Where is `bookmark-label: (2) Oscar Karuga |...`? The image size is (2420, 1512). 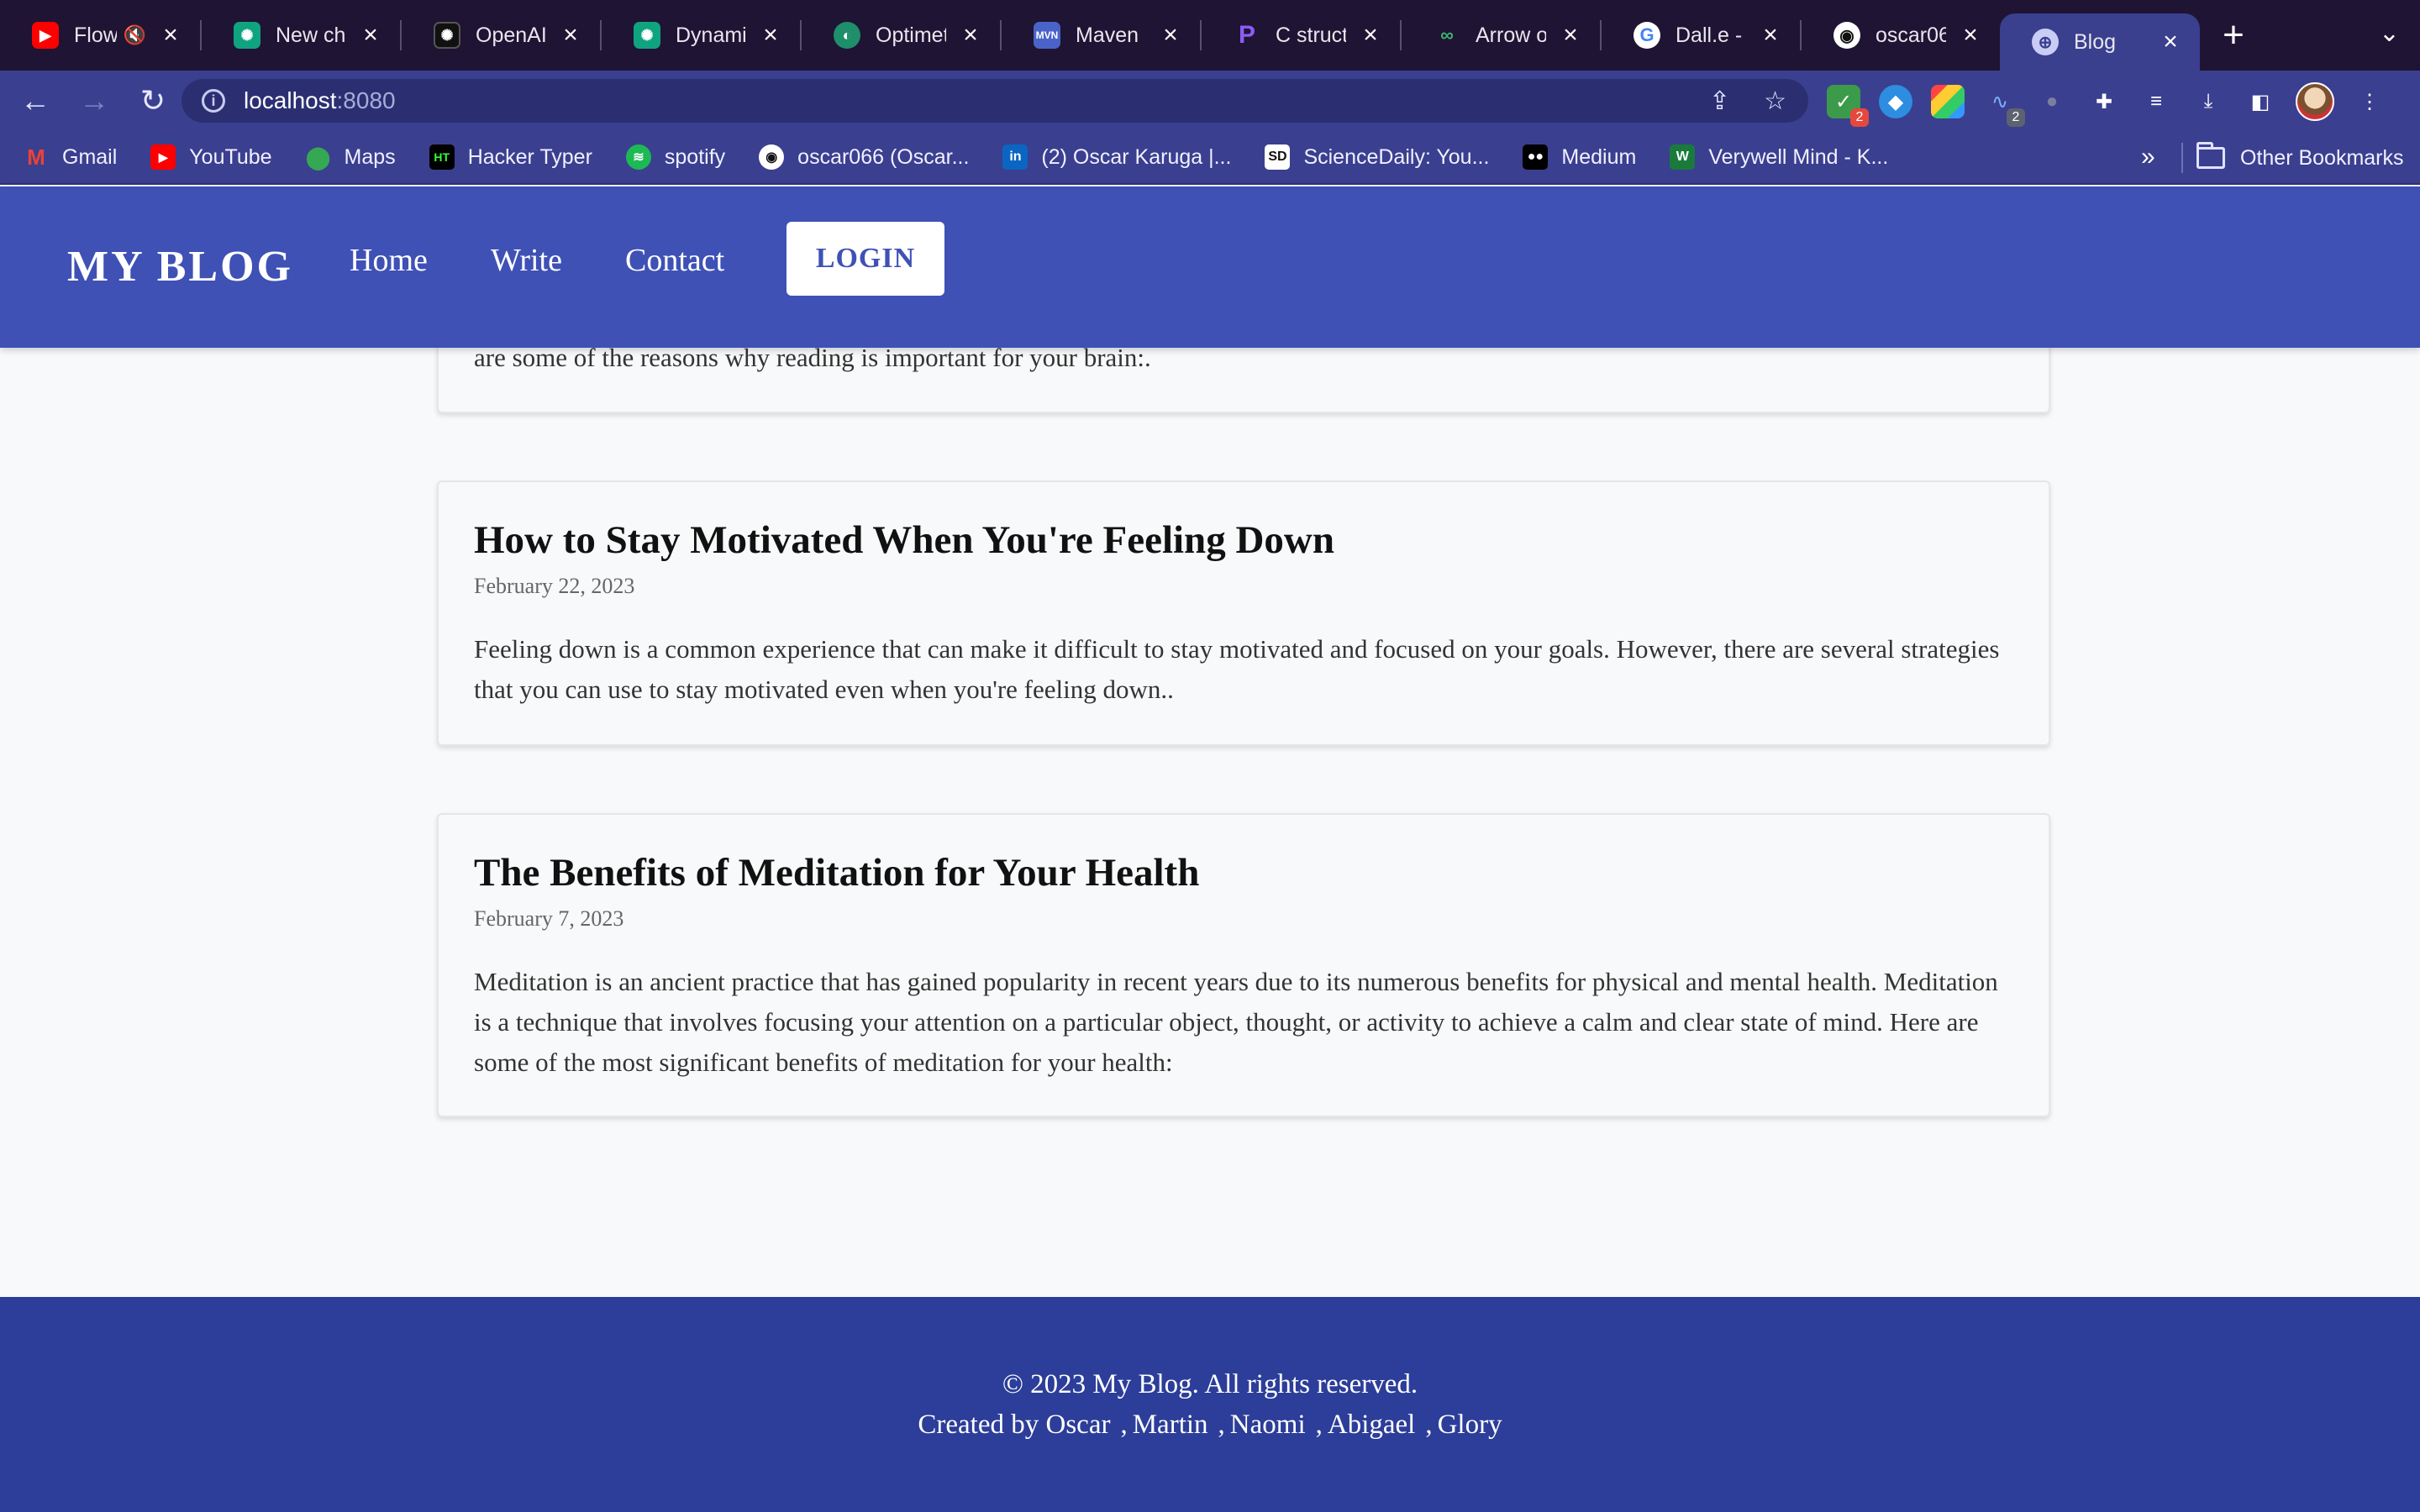
bookmark-label: (2) Oscar Karuga |... is located at coordinates (1136, 156).